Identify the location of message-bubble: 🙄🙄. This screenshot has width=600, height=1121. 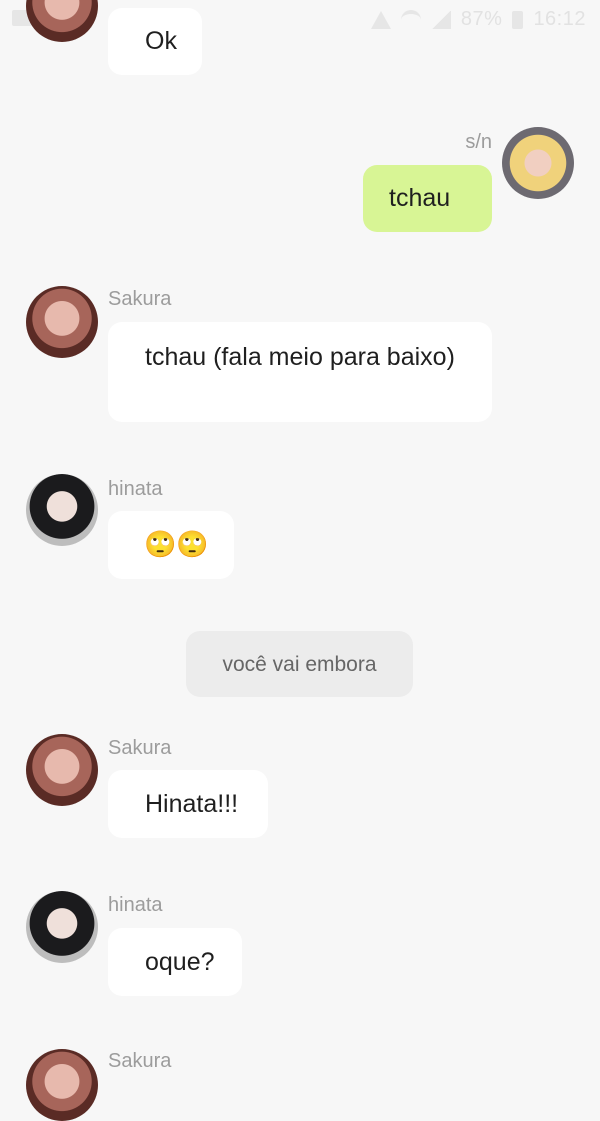
(171, 545).